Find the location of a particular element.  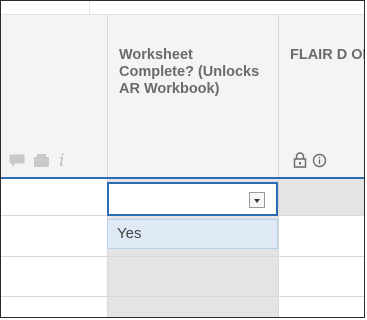

dropdown-option-yes: Yes is located at coordinates (192, 234).